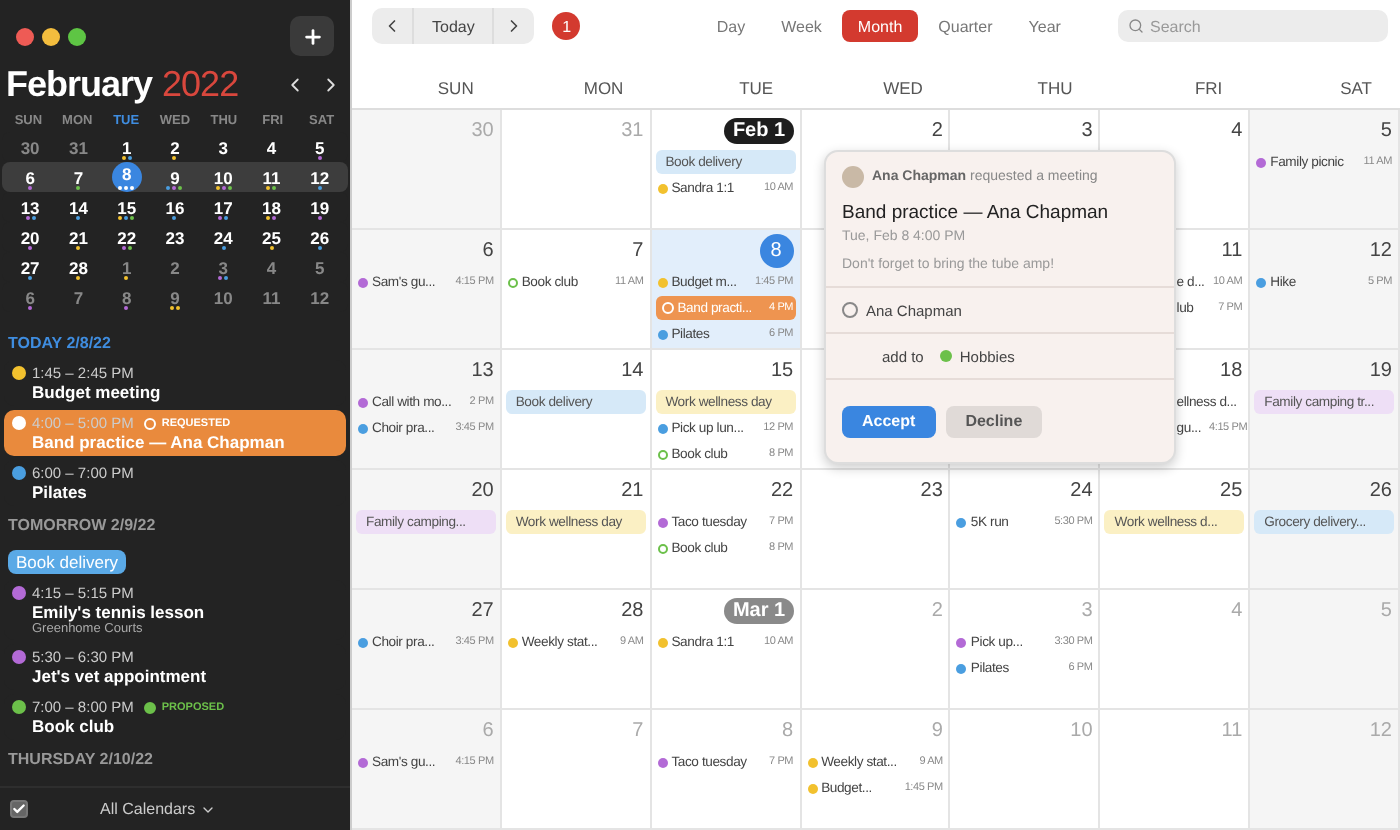 The width and height of the screenshot is (1400, 830). I want to click on weekday-header: WED, so click(903, 90).